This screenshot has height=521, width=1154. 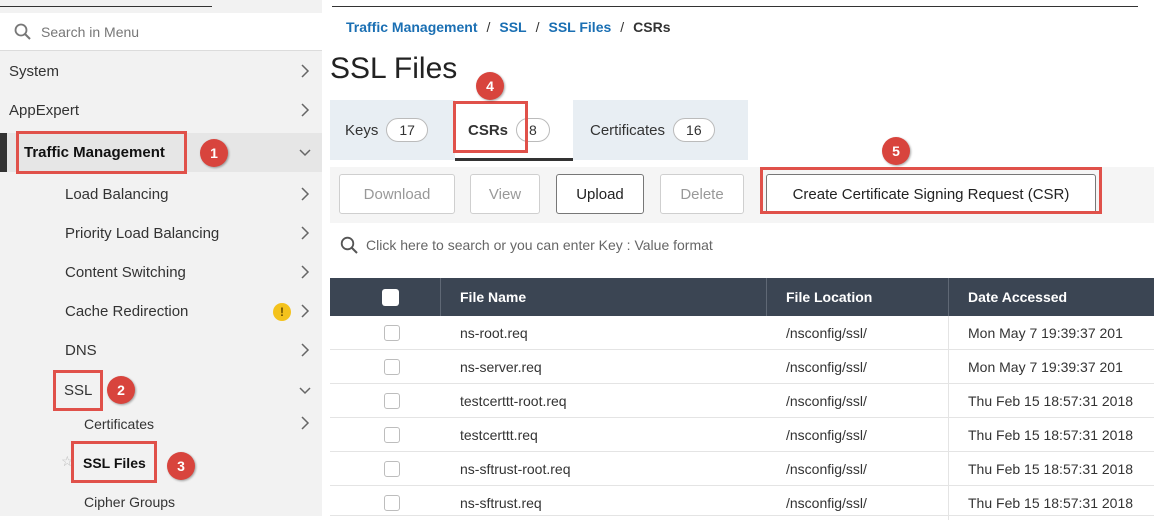 What do you see at coordinates (125, 272) in the screenshot?
I see `sidebar-item-label: Content Switching` at bounding box center [125, 272].